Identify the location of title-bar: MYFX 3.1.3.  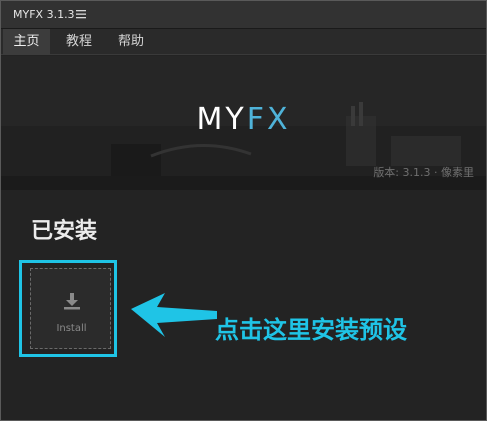
(243, 15).